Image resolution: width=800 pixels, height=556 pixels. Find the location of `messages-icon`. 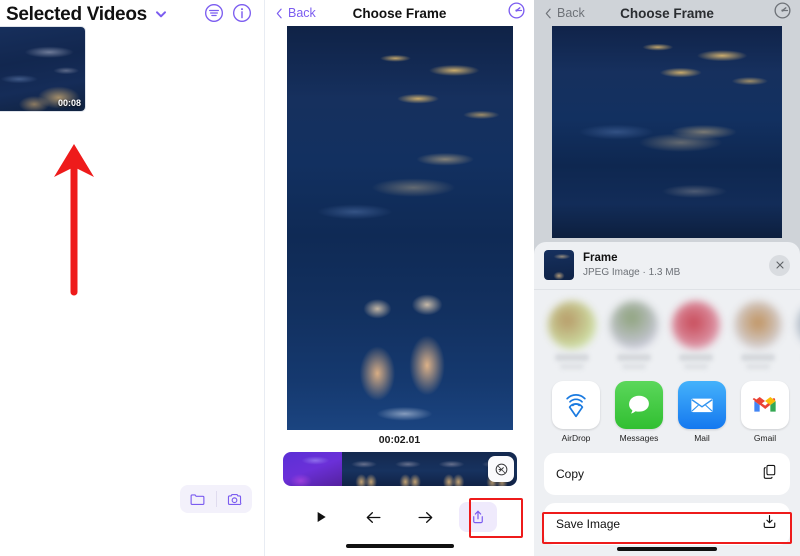

messages-icon is located at coordinates (639, 405).